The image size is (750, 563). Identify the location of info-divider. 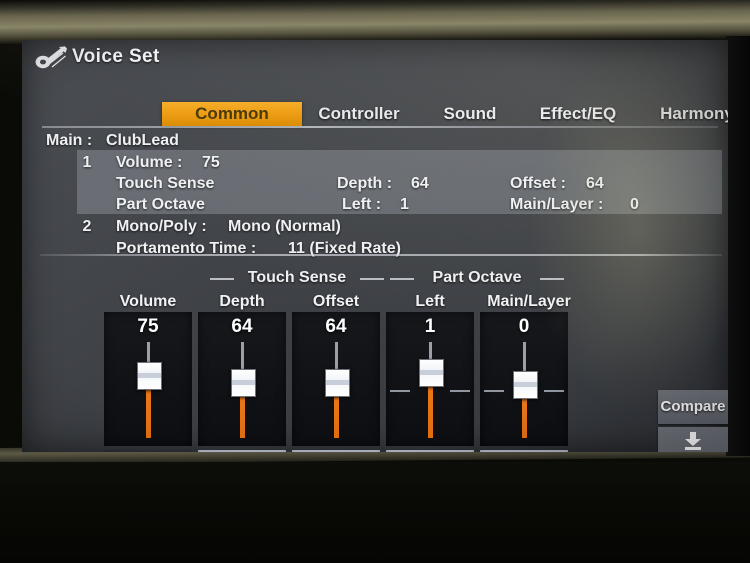
(381, 255).